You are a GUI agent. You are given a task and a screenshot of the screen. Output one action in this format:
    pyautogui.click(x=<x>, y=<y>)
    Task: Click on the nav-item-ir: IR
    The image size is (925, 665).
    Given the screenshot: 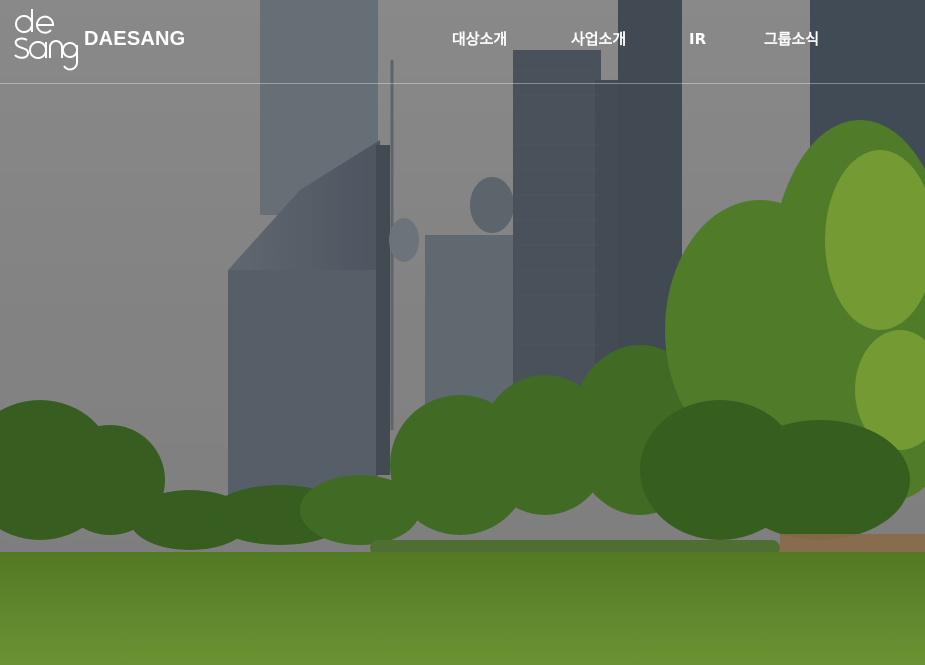 What is the action you would take?
    pyautogui.click(x=697, y=39)
    